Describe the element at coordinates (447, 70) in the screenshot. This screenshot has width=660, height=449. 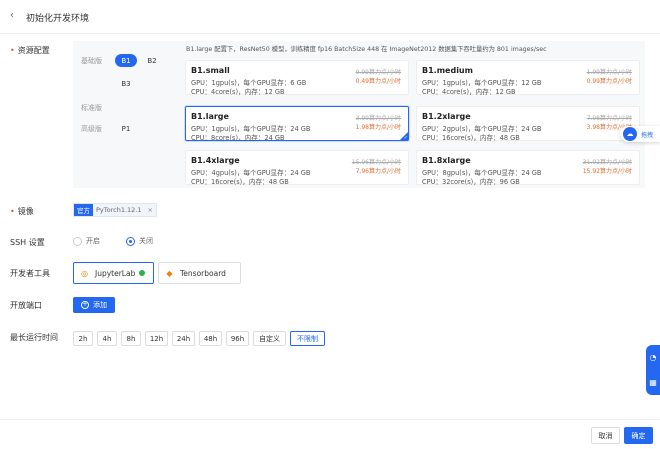
I see `card-name: B1.medium` at that location.